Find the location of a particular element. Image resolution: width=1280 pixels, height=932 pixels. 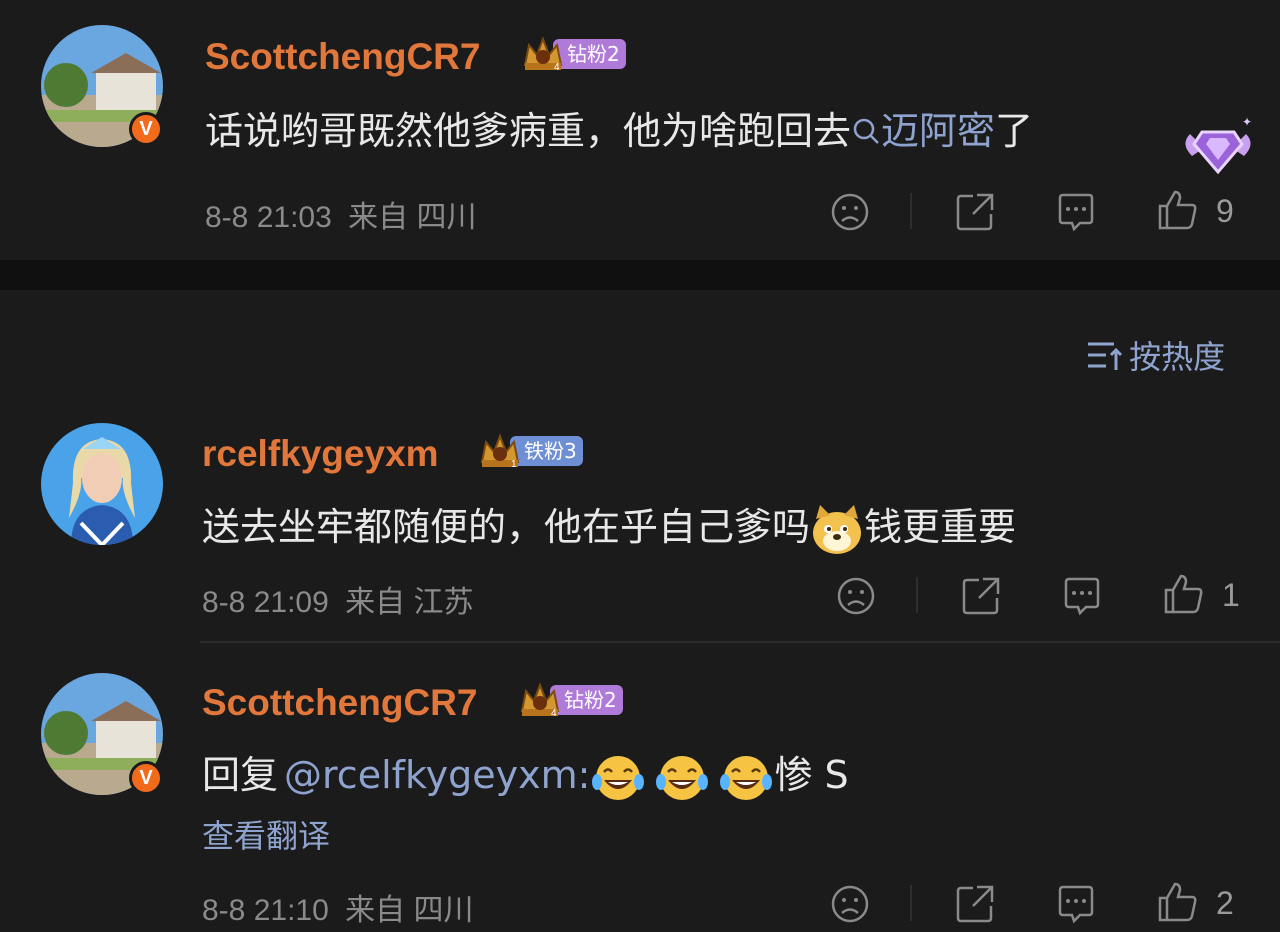

comment-text-body: 送去坐牢都随便的，他在乎自己爹吗 is located at coordinates (506, 527).